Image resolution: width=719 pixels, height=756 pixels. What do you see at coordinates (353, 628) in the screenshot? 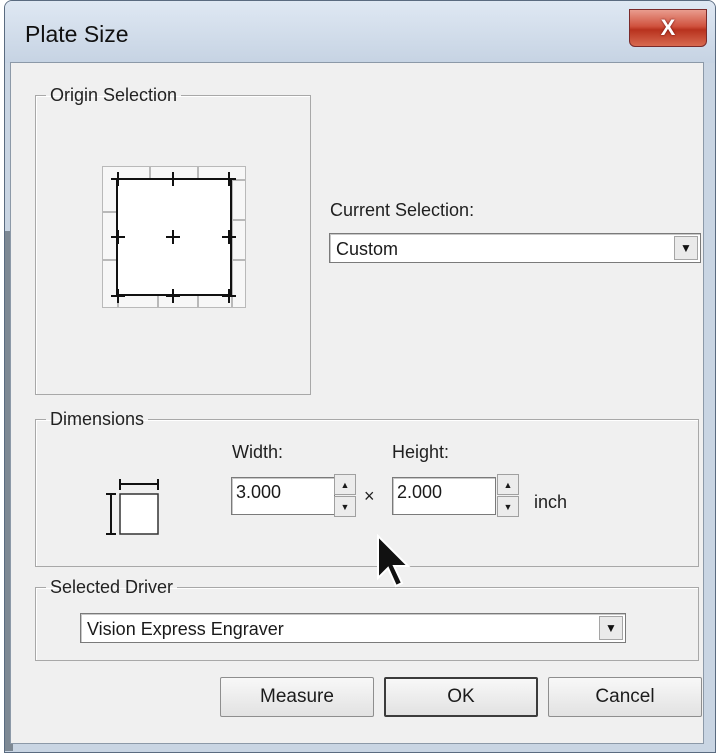
I see `driver-dropdown: Vision Express Engraver ▼` at bounding box center [353, 628].